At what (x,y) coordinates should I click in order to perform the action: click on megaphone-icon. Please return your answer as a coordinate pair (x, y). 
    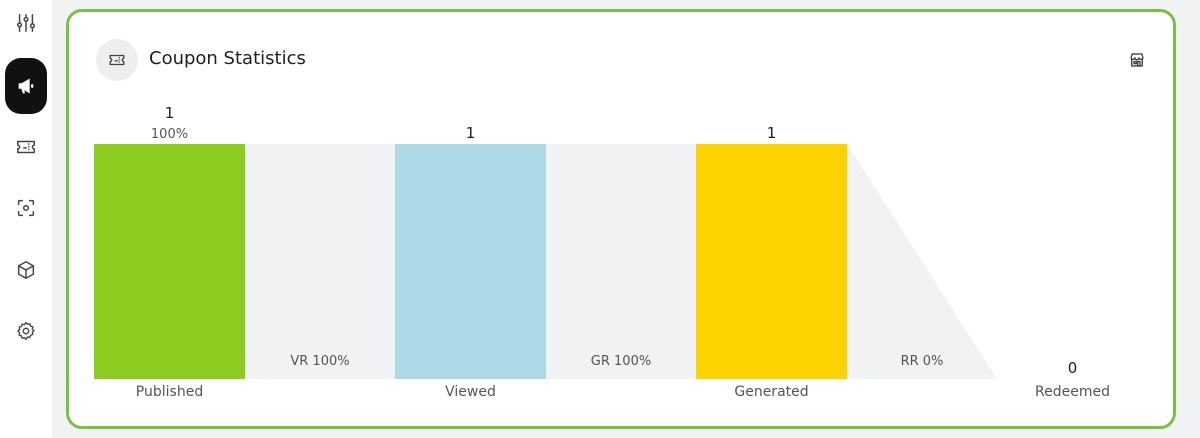
    Looking at the image, I should click on (26, 86).